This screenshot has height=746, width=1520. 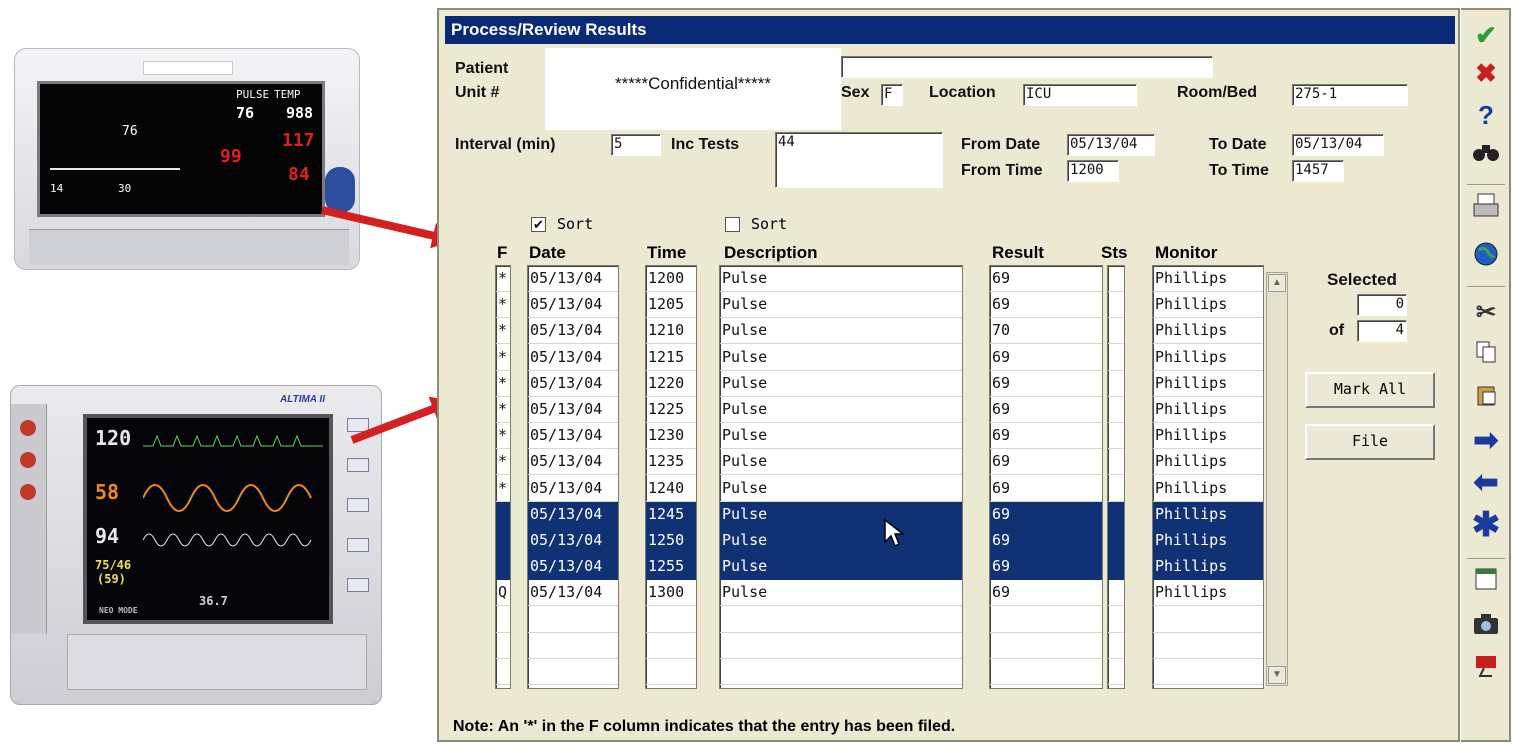 What do you see at coordinates (1046, 331) in the screenshot?
I see `table-cell-result: 70` at bounding box center [1046, 331].